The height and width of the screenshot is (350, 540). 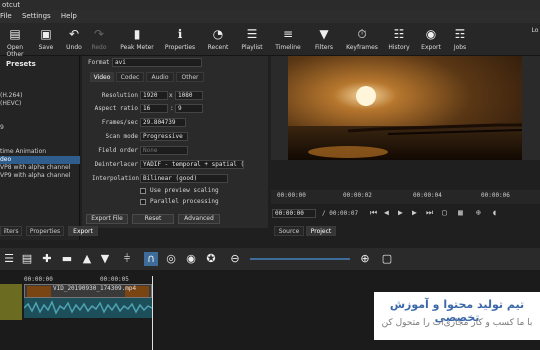 What do you see at coordinates (362, 38) in the screenshot?
I see `keyframes-button: ⏱ Keyframes` at bounding box center [362, 38].